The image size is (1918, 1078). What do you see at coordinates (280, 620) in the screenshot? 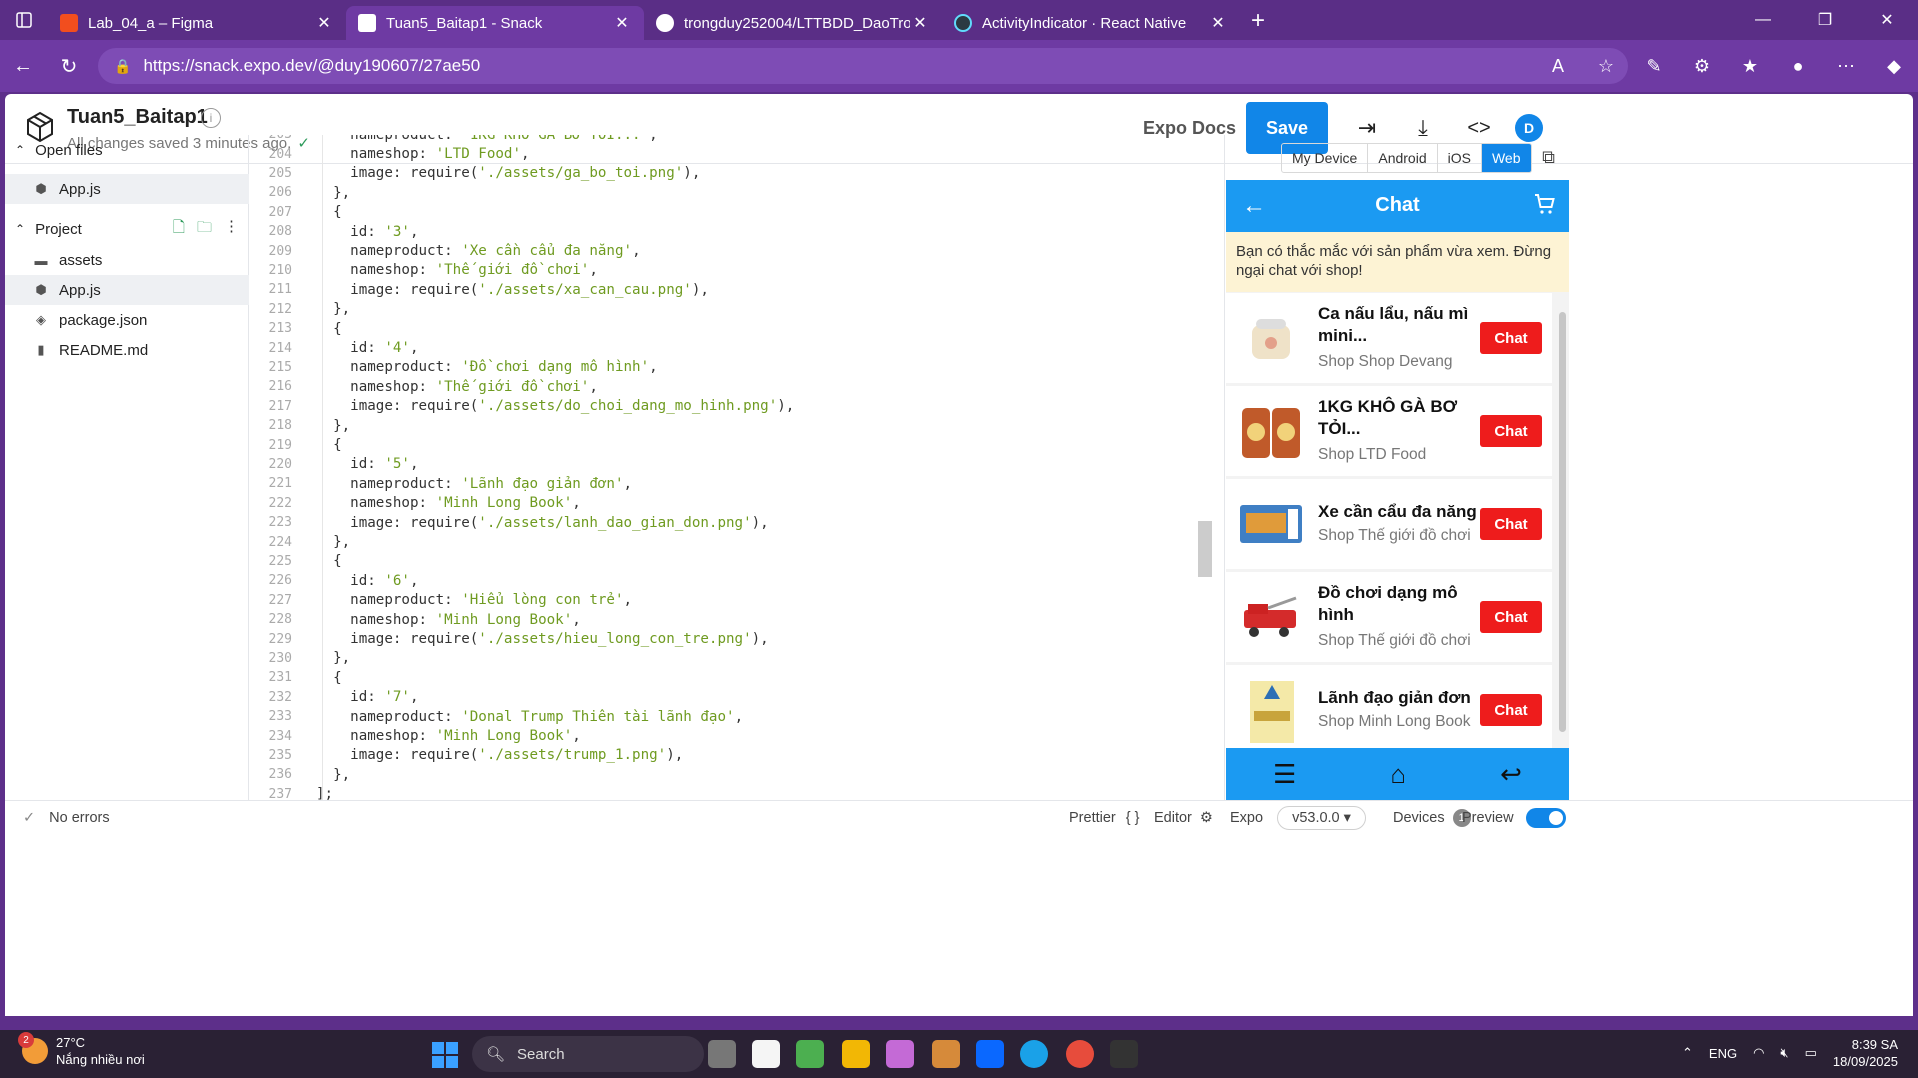
I see `line-number: 228` at bounding box center [280, 620].